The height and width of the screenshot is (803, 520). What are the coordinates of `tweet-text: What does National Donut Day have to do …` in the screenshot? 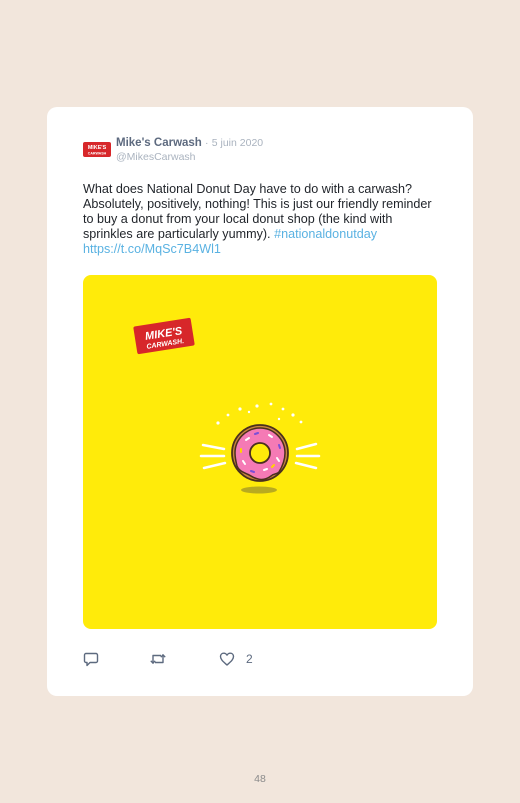 It's located at (263, 219).